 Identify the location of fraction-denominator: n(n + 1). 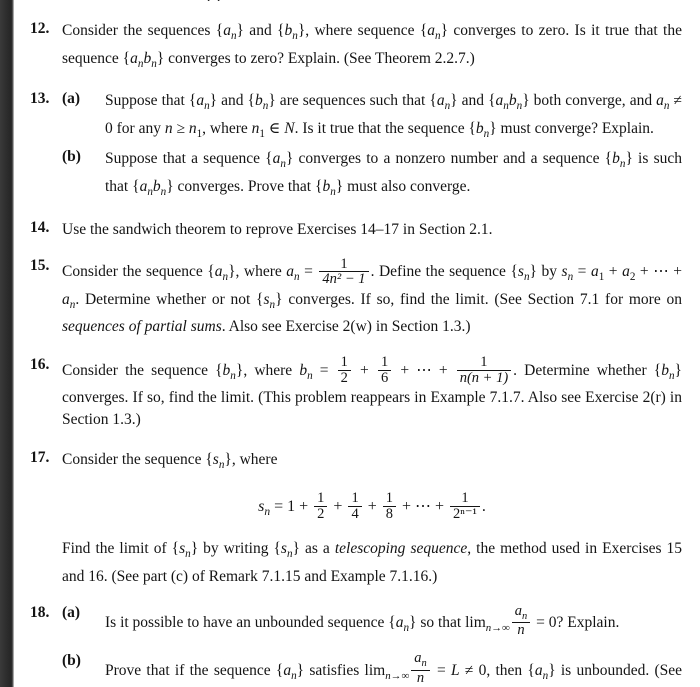
(484, 377).